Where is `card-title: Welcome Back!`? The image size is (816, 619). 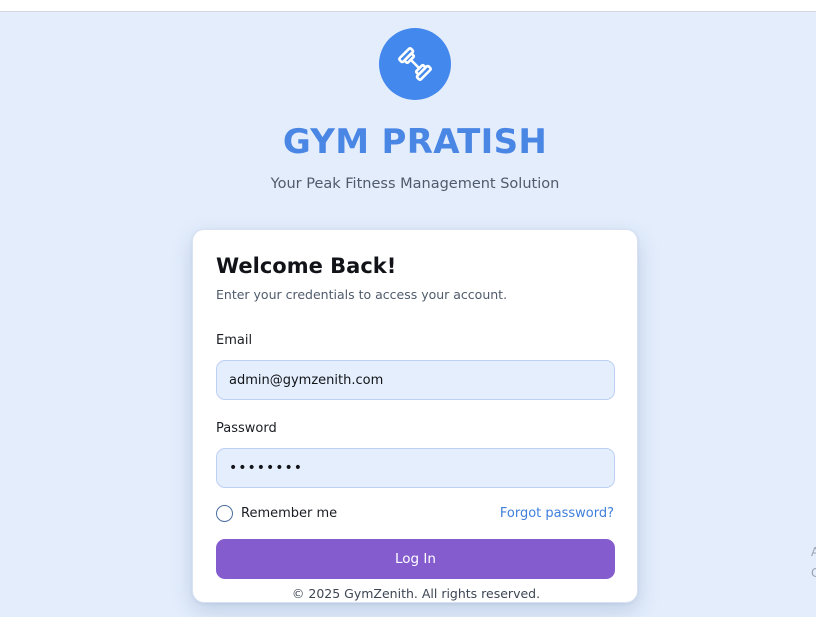 card-title: Welcome Back! is located at coordinates (306, 266).